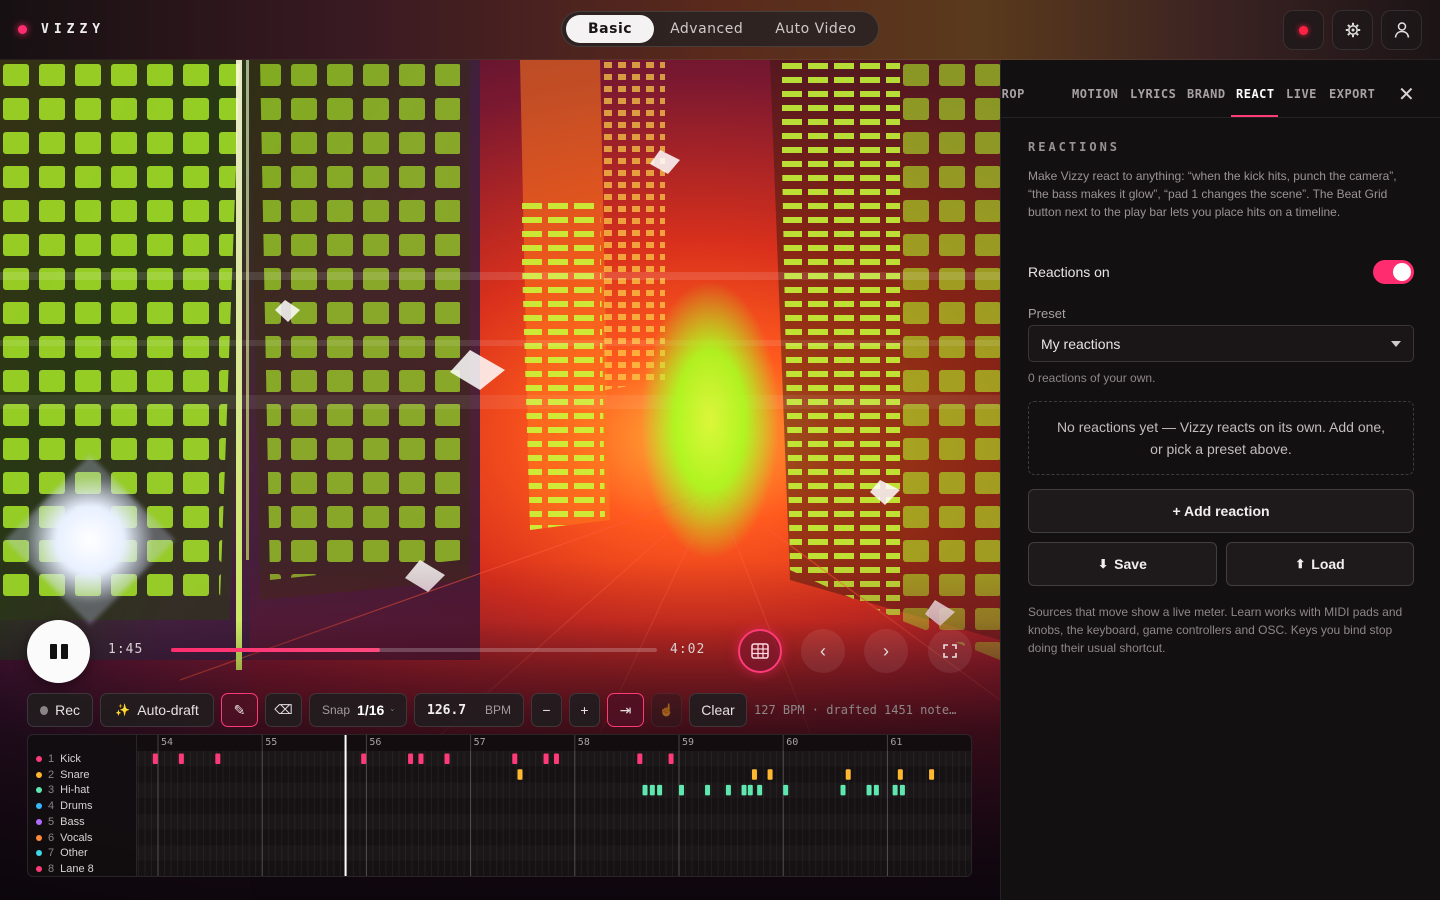 The image size is (1440, 900). Describe the element at coordinates (58, 651) in the screenshot. I see `pause-button` at that location.